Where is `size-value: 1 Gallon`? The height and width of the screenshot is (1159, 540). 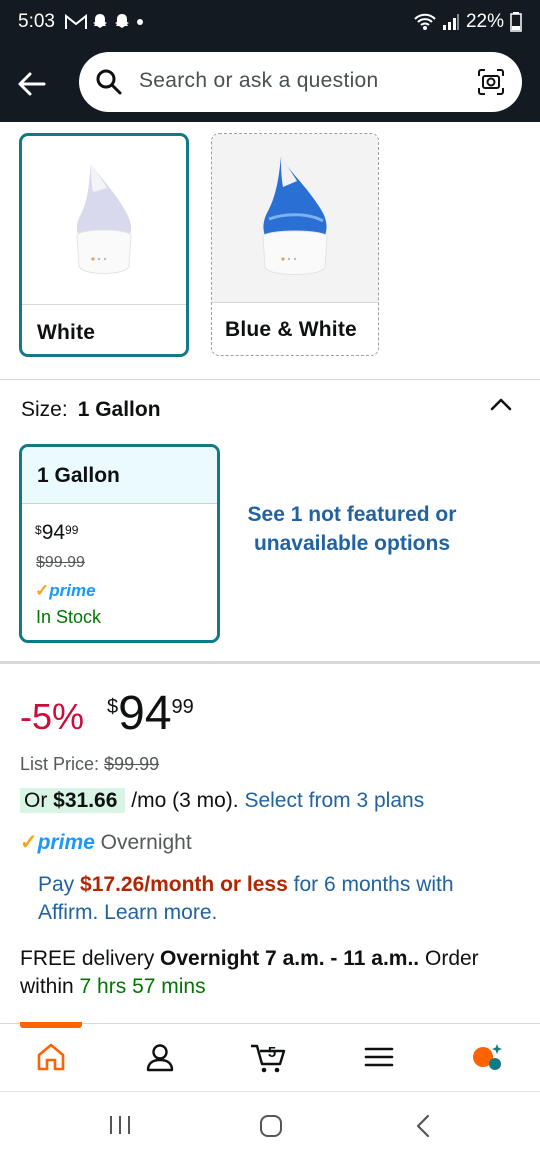 size-value: 1 Gallon is located at coordinates (119, 409).